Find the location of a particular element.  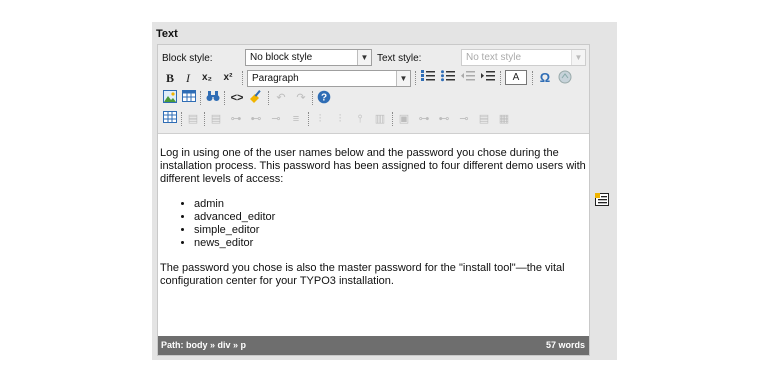

insert-column-before-icon: ⫶ is located at coordinates (320, 119).